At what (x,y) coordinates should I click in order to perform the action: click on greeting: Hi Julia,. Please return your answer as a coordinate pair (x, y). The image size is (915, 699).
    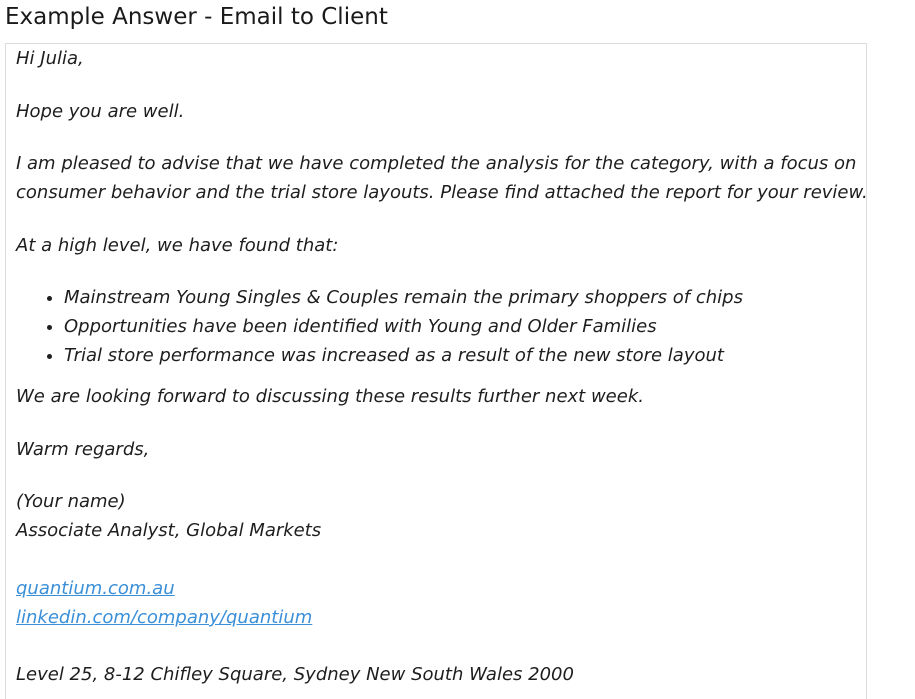
    Looking at the image, I should click on (50, 58).